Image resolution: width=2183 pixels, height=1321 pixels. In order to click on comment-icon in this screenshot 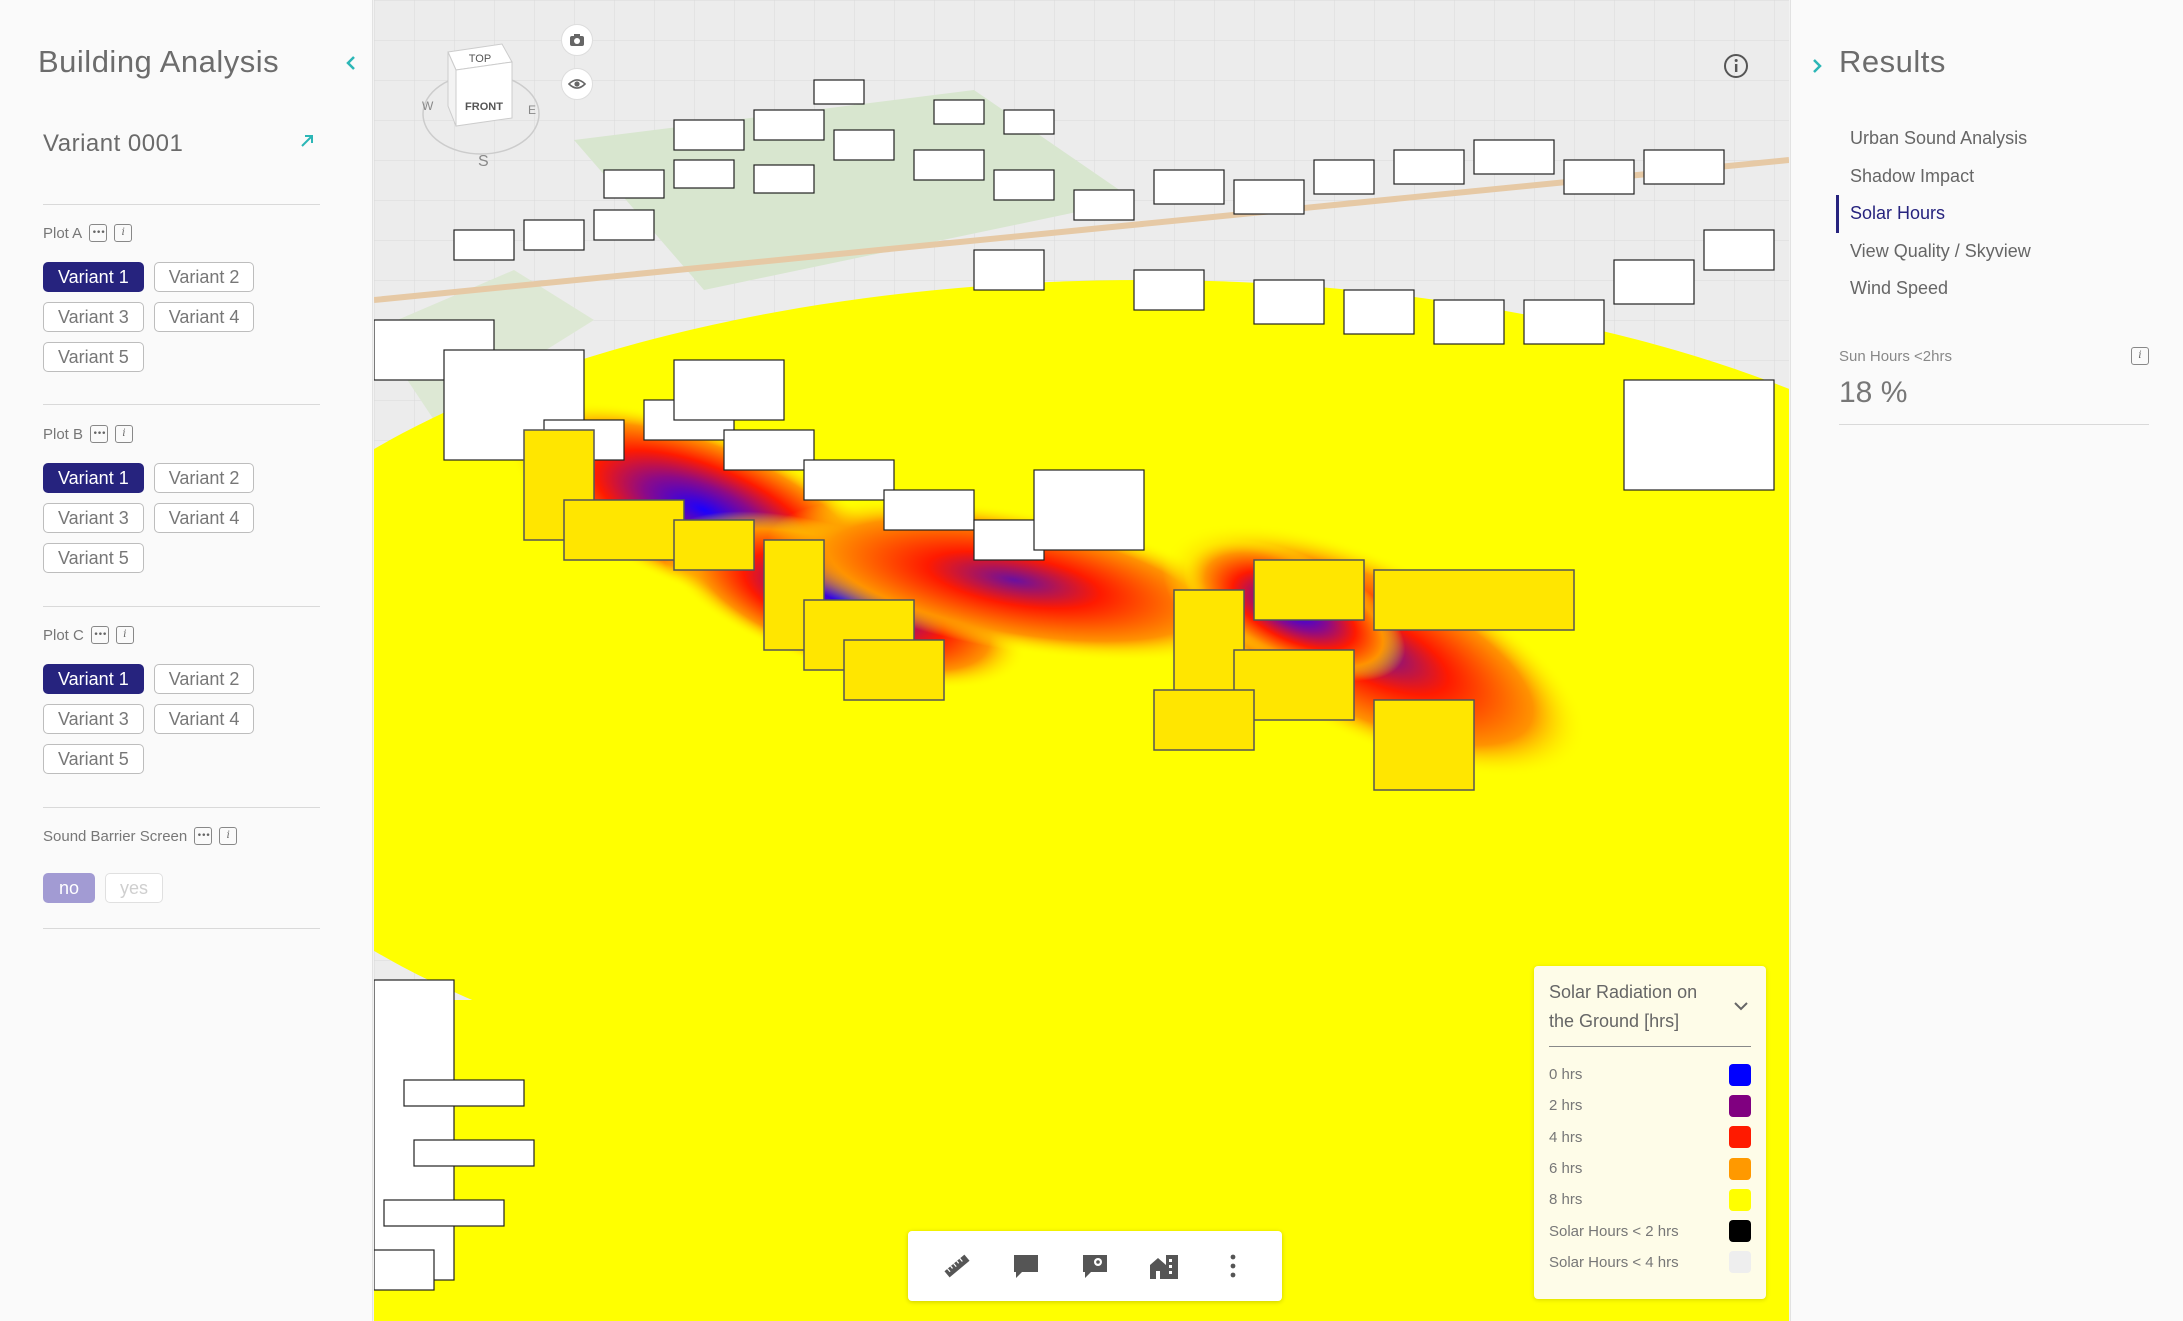, I will do `click(1025, 1266)`.